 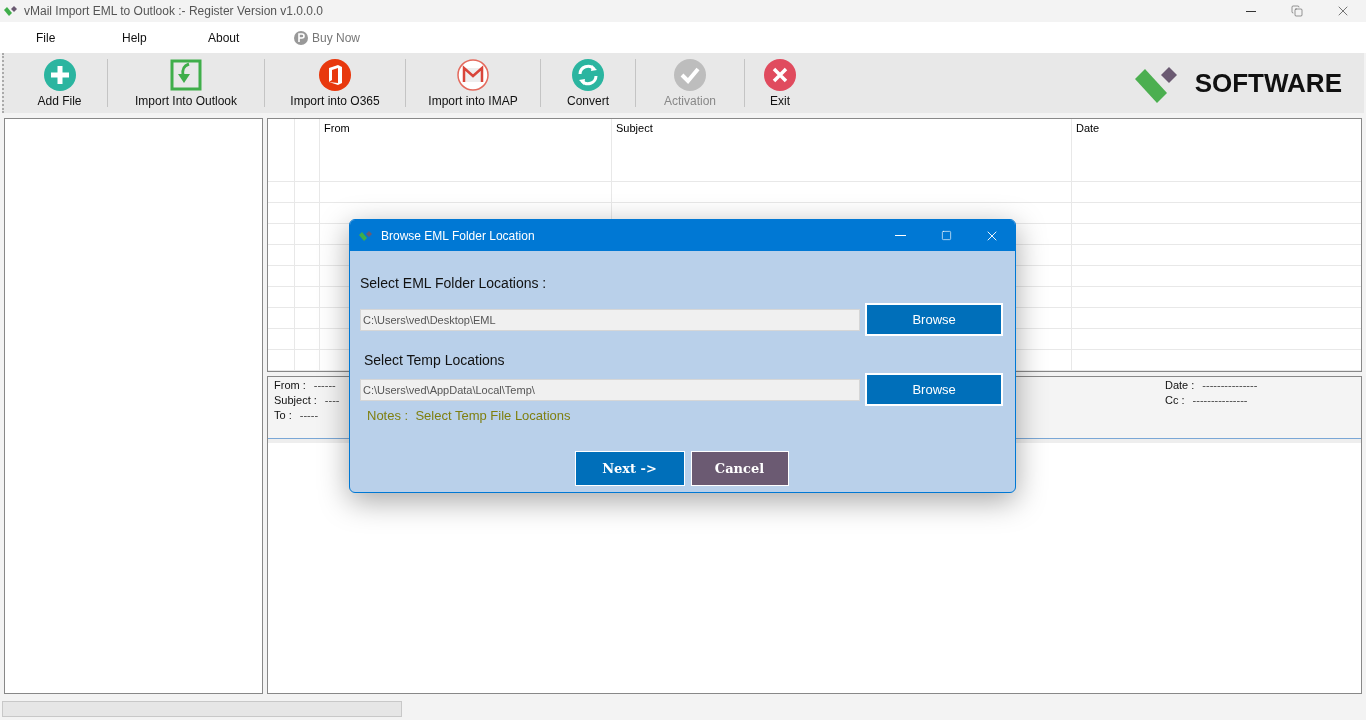 I want to click on column-header: Date, so click(x=1216, y=140).